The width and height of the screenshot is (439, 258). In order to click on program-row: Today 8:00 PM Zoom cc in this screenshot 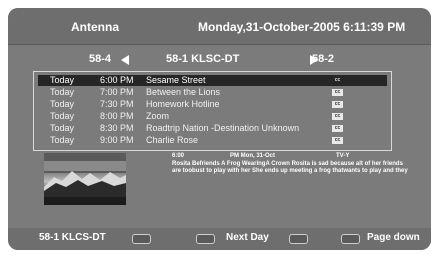, I will do `click(212, 116)`.